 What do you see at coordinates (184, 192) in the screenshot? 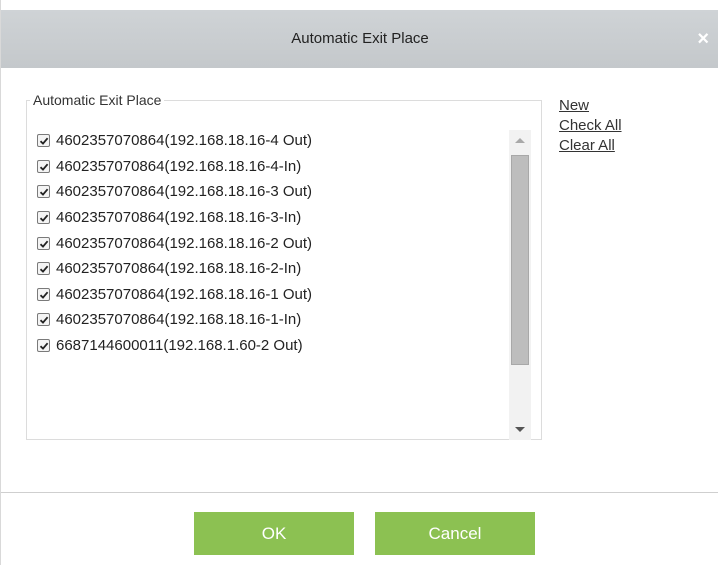
I see `list-item-label: 4602357070864(192.168.18.16-3 Out)` at bounding box center [184, 192].